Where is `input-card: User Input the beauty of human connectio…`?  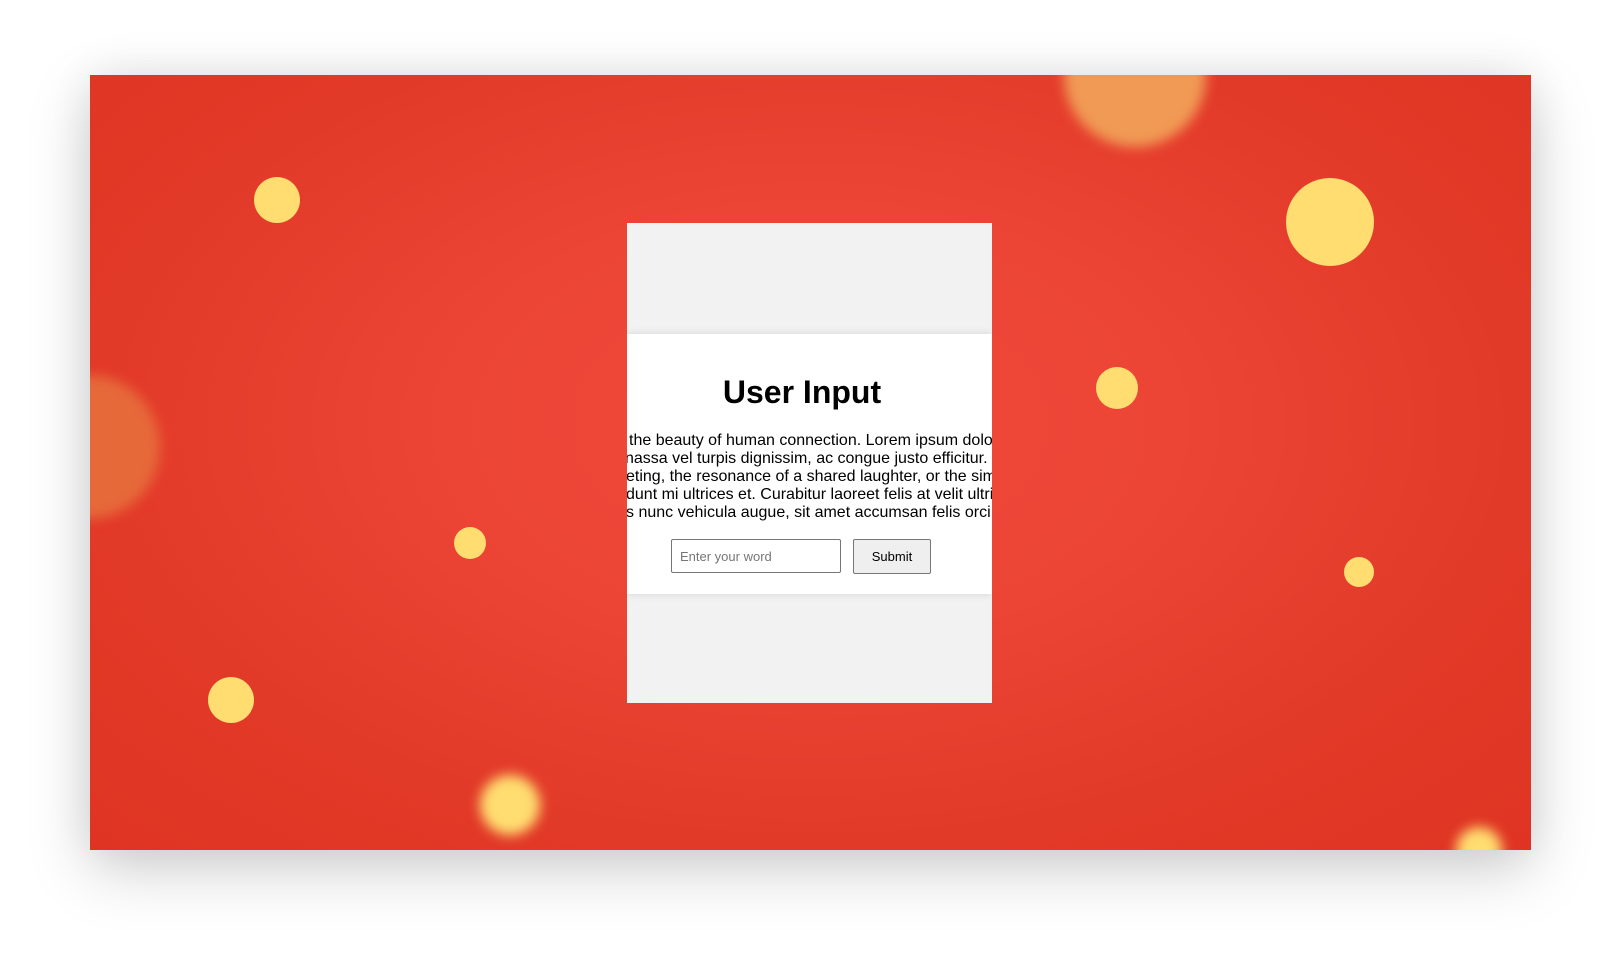
input-card: User Input the beauty of human connectio… is located at coordinates (809, 463).